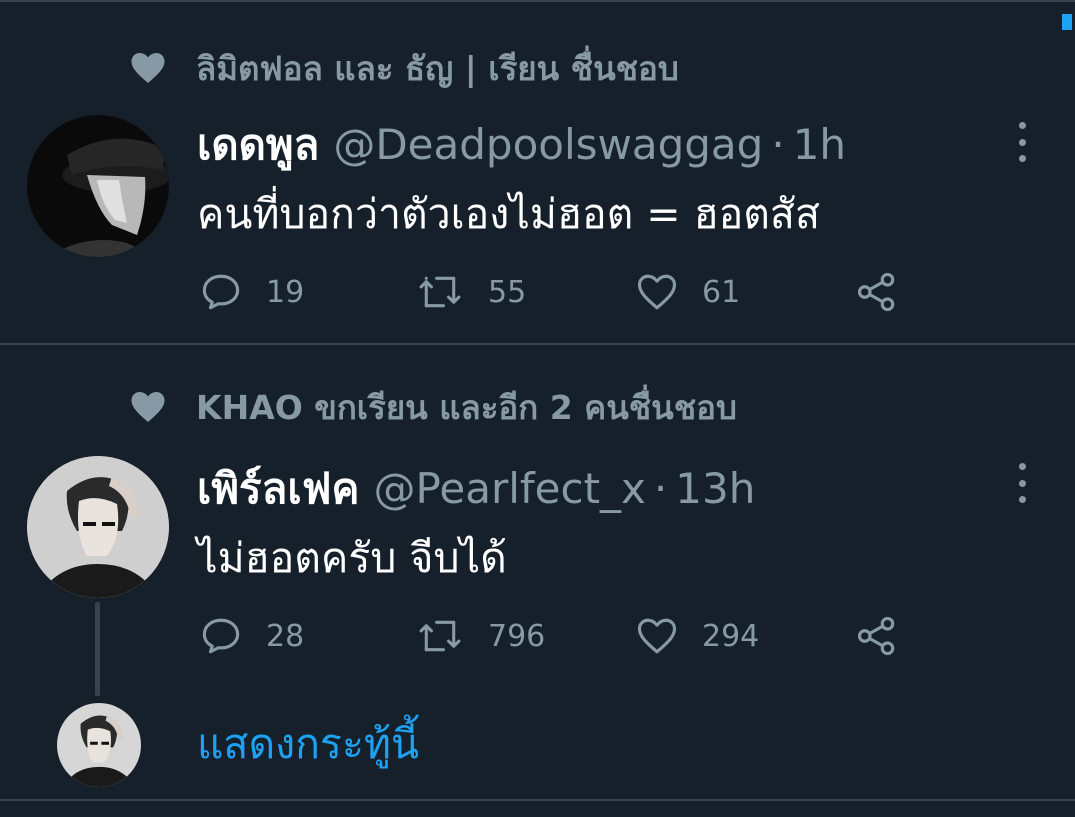  What do you see at coordinates (537, 344) in the screenshot?
I see `tweet-divider` at bounding box center [537, 344].